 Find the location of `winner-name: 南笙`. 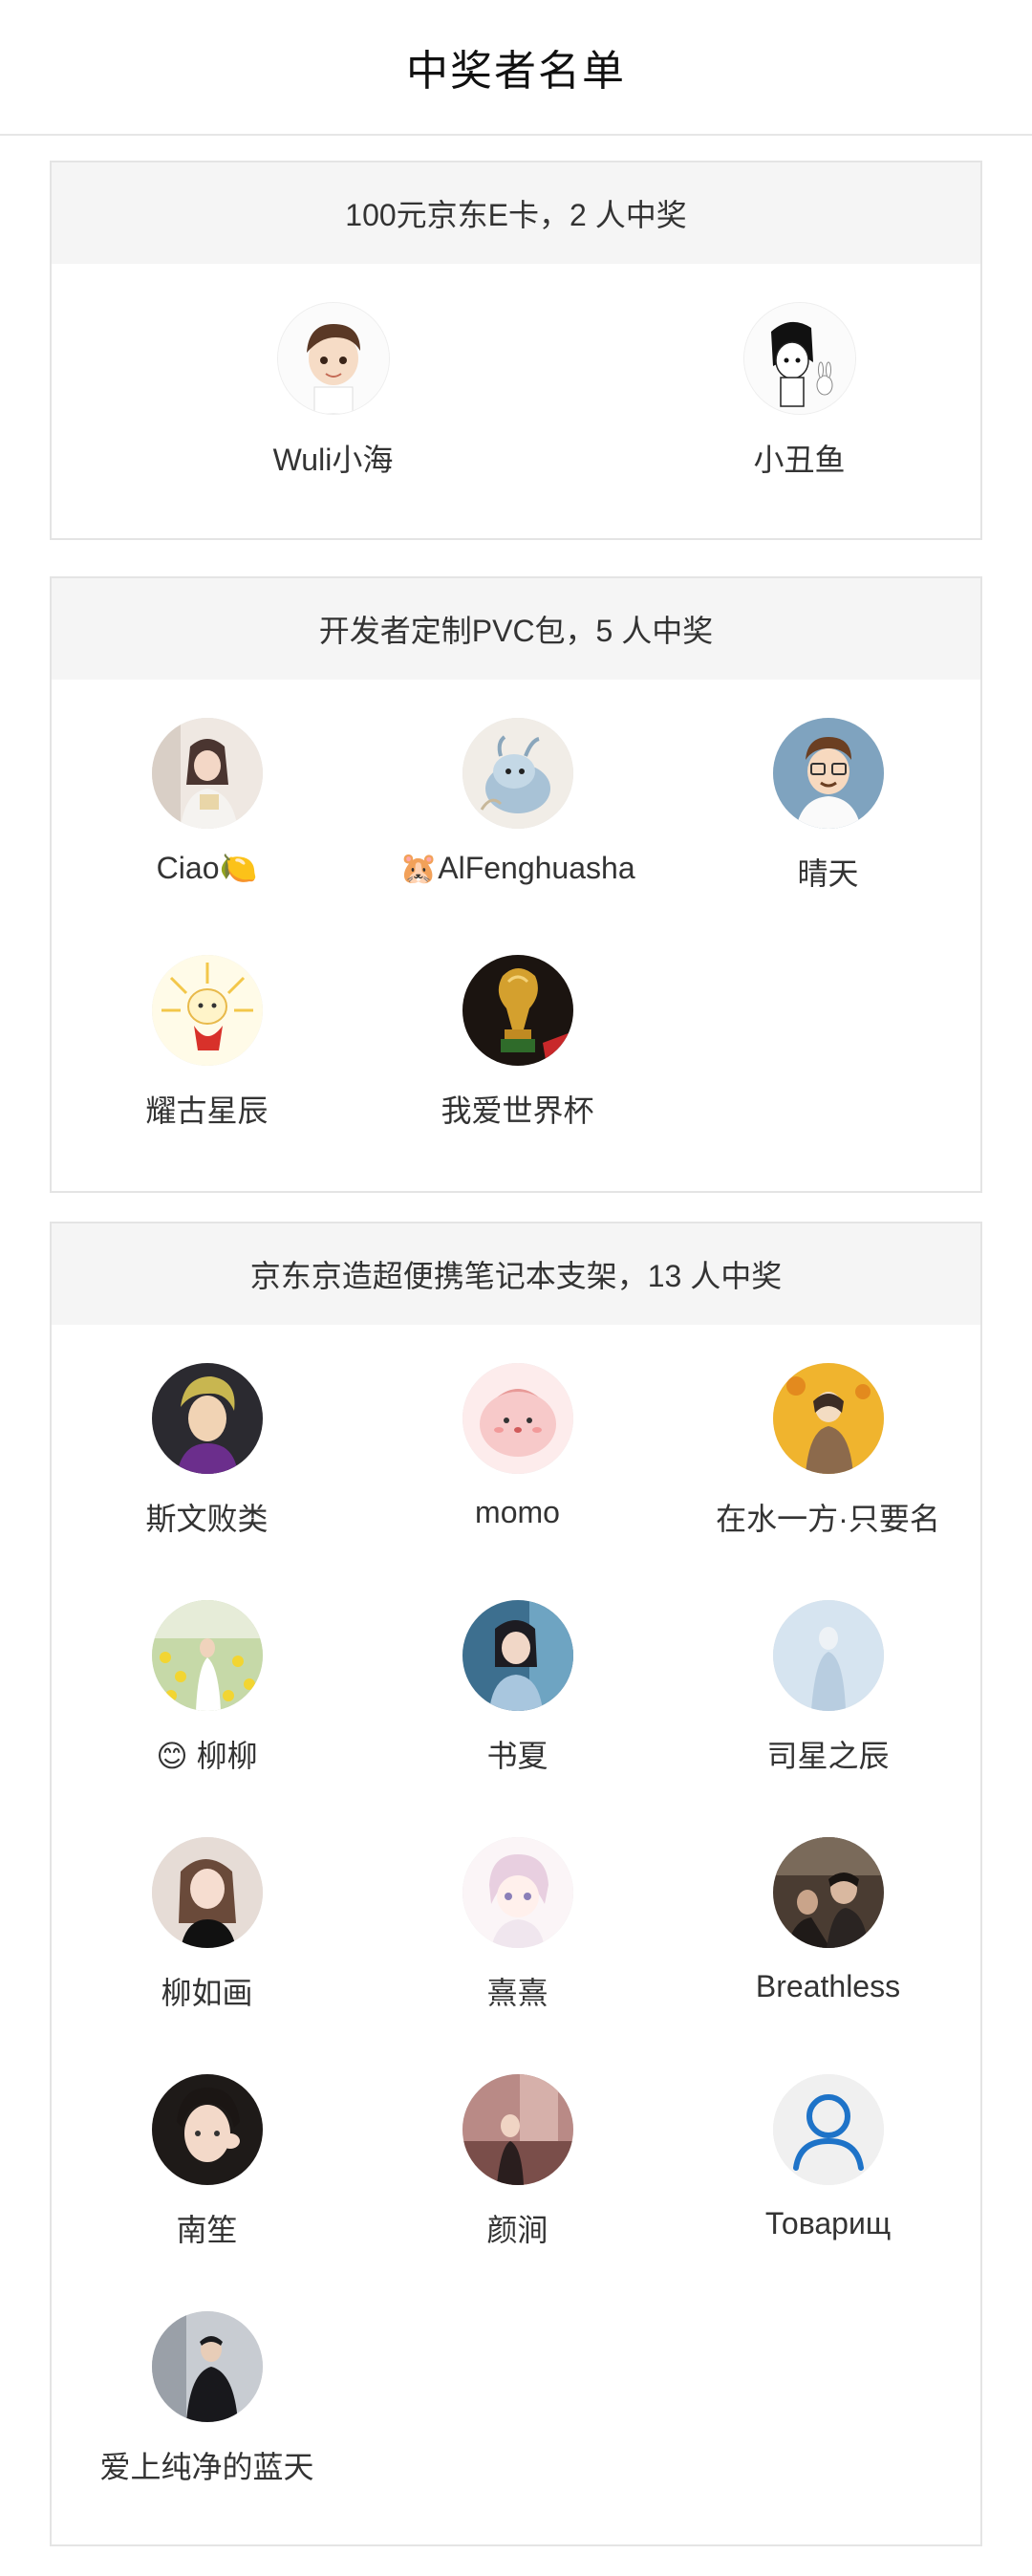

winner-name: 南笙 is located at coordinates (207, 2230).